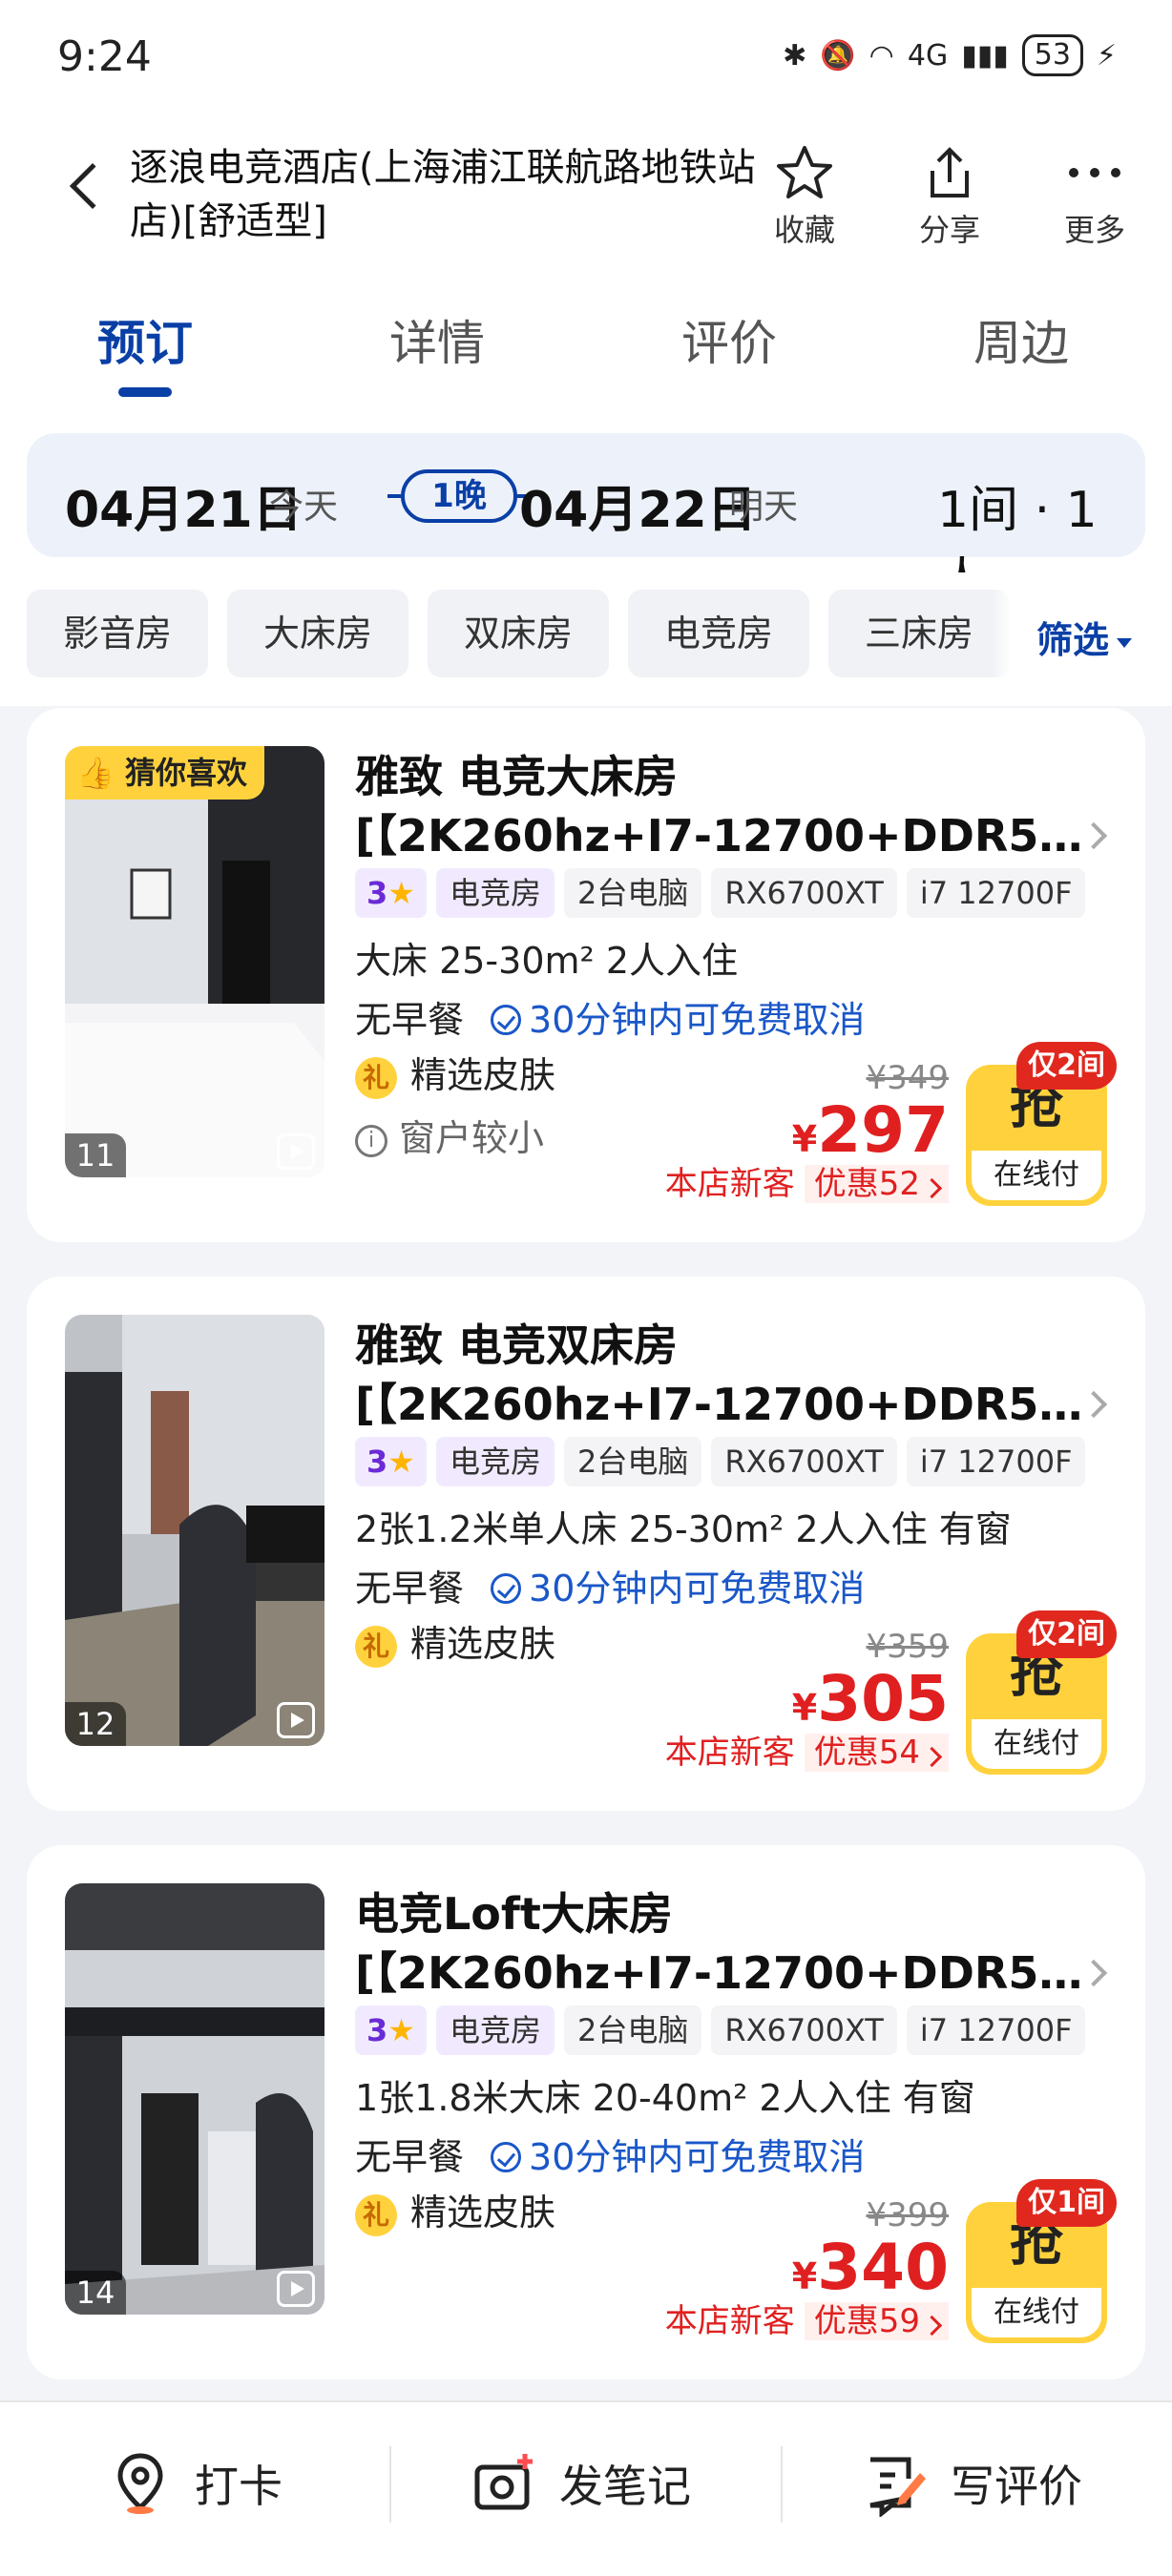  What do you see at coordinates (581, 2483) in the screenshot?
I see `post-note-button: 发笔记` at bounding box center [581, 2483].